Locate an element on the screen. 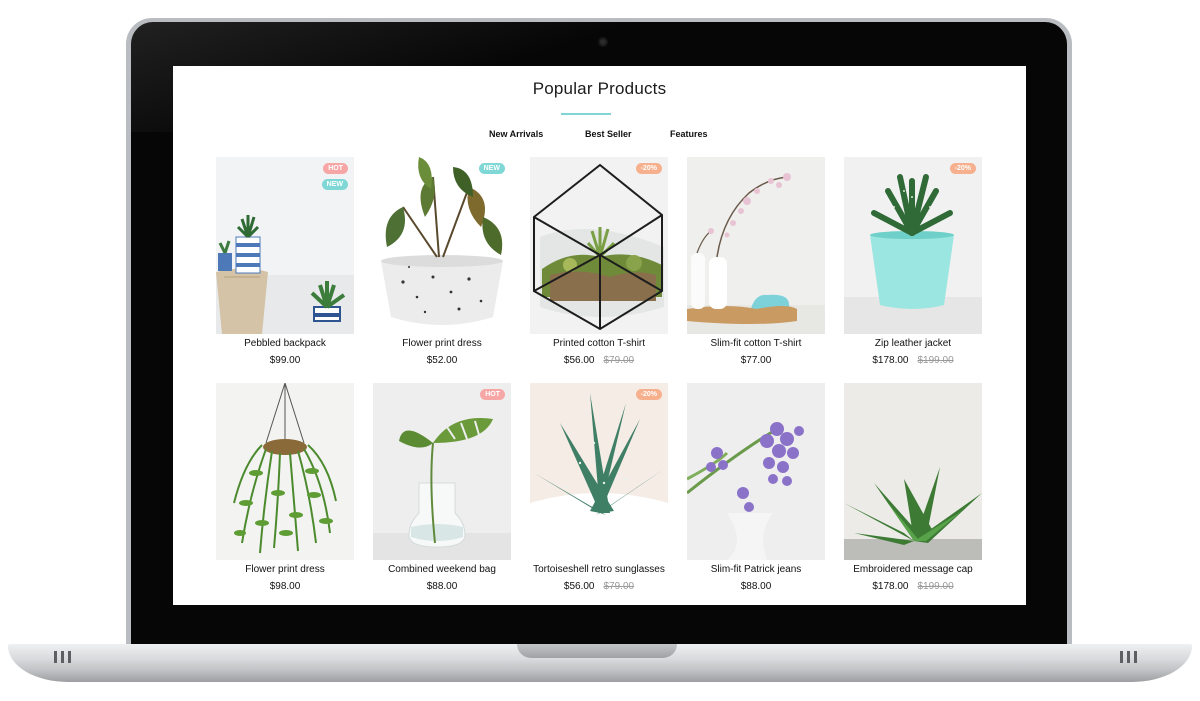 The image size is (1200, 701). product-name: Pebbled backpack is located at coordinates (285, 343).